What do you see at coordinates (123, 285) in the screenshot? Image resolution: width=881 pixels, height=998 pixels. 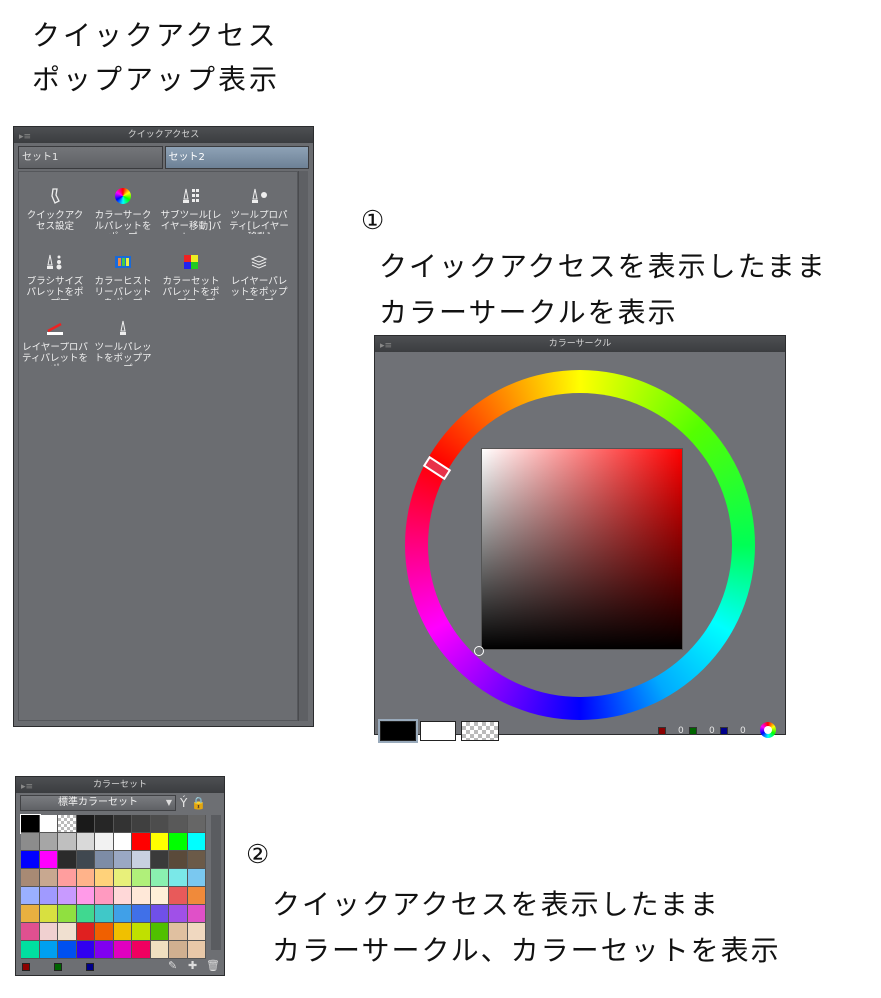 I see `qa-item-color-history: カラーヒストリーパレットをポップ` at bounding box center [123, 285].